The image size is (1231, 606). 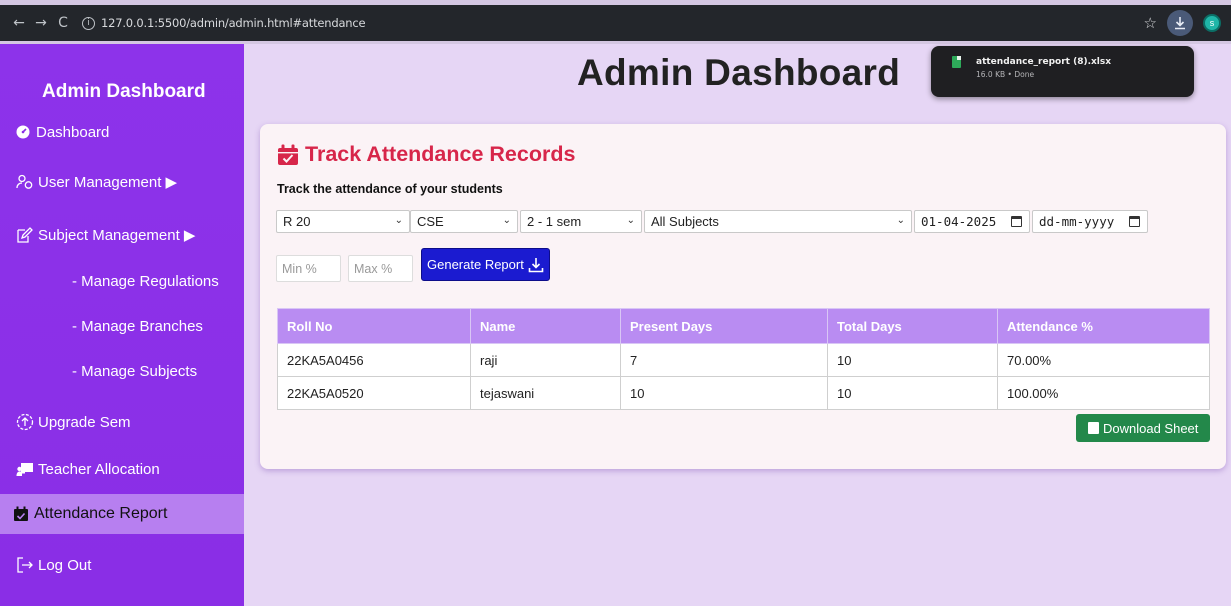 I want to click on generate-report-button: Generate Report, so click(x=485, y=264).